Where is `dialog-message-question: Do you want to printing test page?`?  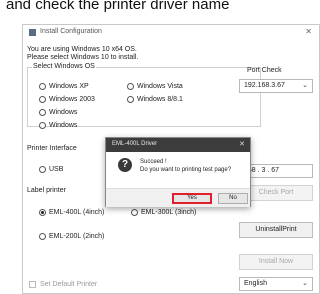 dialog-message-question: Do you want to printing test page? is located at coordinates (186, 170).